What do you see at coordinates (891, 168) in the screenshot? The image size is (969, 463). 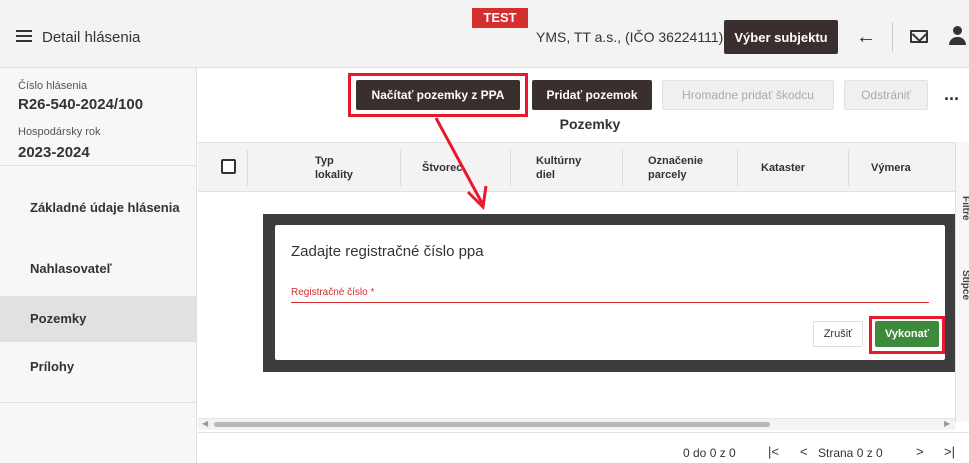 I see `column-header-area: Výmera` at bounding box center [891, 168].